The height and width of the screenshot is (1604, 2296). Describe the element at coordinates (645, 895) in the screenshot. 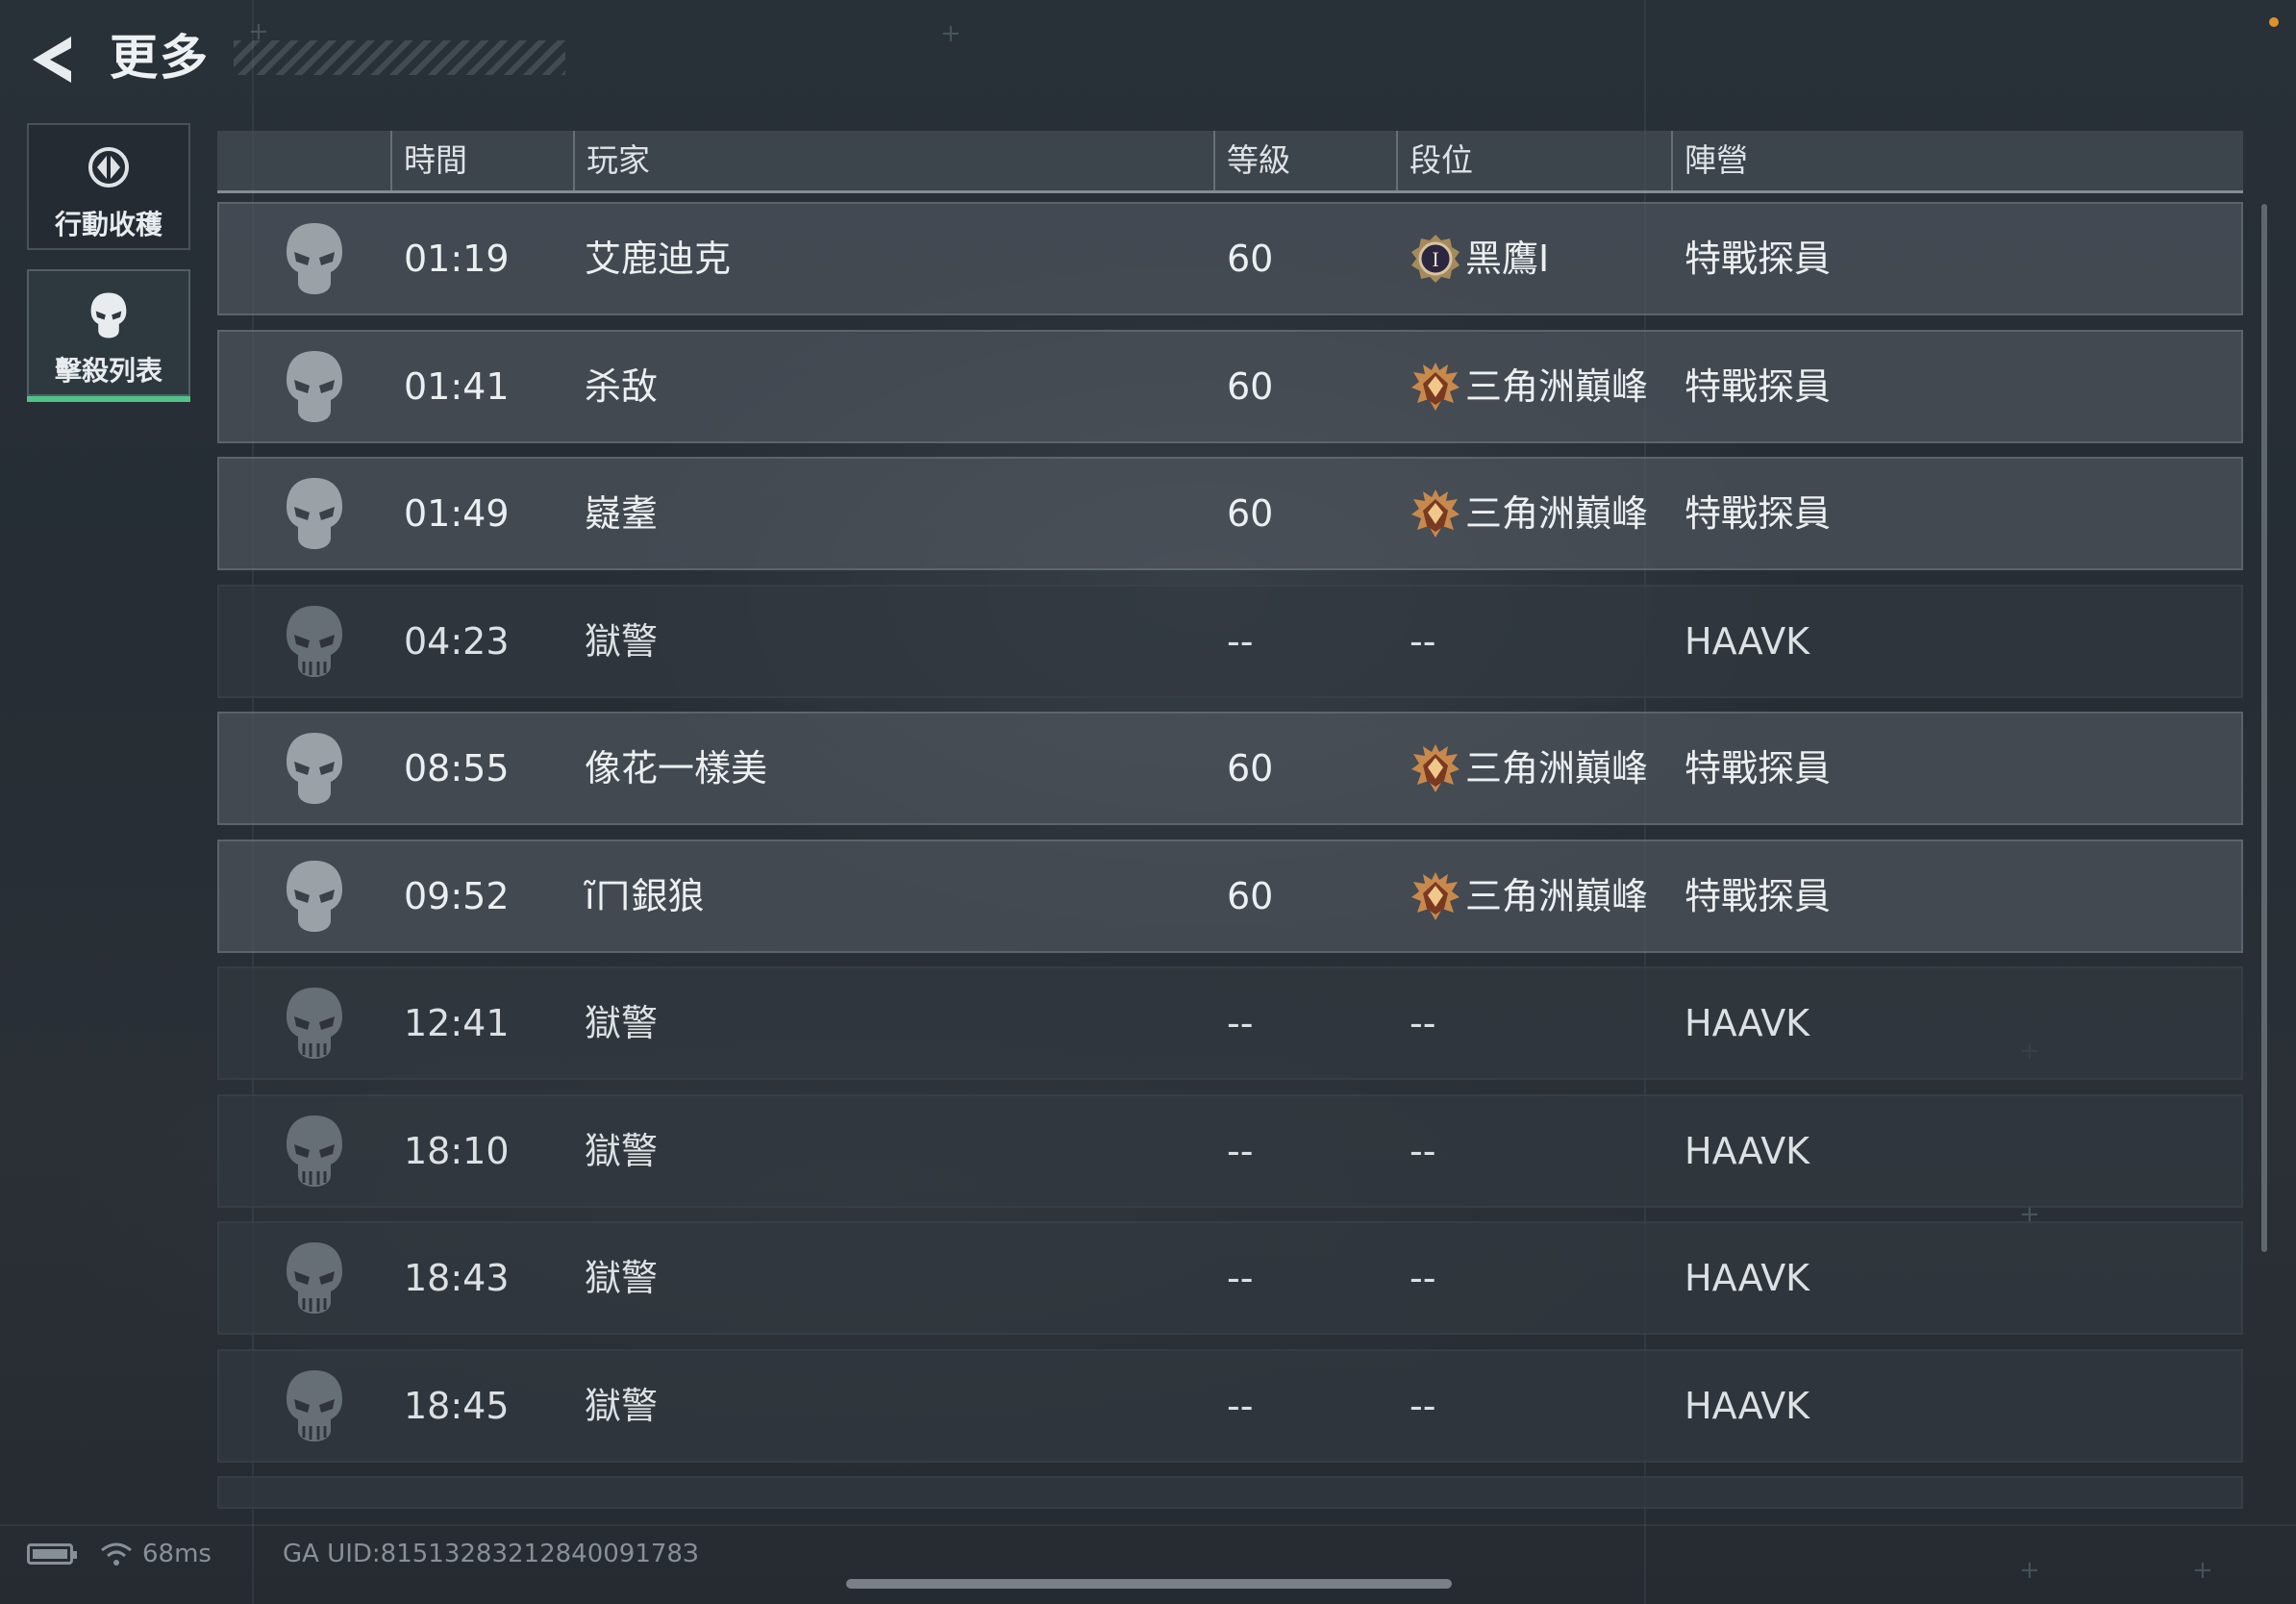

I see `cell-player: ĩㄇ銀狼` at that location.